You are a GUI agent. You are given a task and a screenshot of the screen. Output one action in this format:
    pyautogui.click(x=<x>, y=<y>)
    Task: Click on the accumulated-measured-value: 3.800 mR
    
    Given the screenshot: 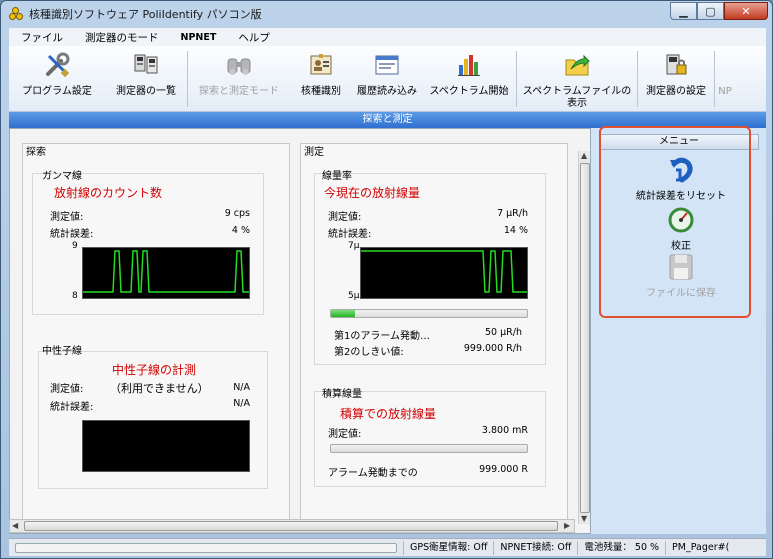 What is the action you would take?
    pyautogui.click(x=504, y=430)
    